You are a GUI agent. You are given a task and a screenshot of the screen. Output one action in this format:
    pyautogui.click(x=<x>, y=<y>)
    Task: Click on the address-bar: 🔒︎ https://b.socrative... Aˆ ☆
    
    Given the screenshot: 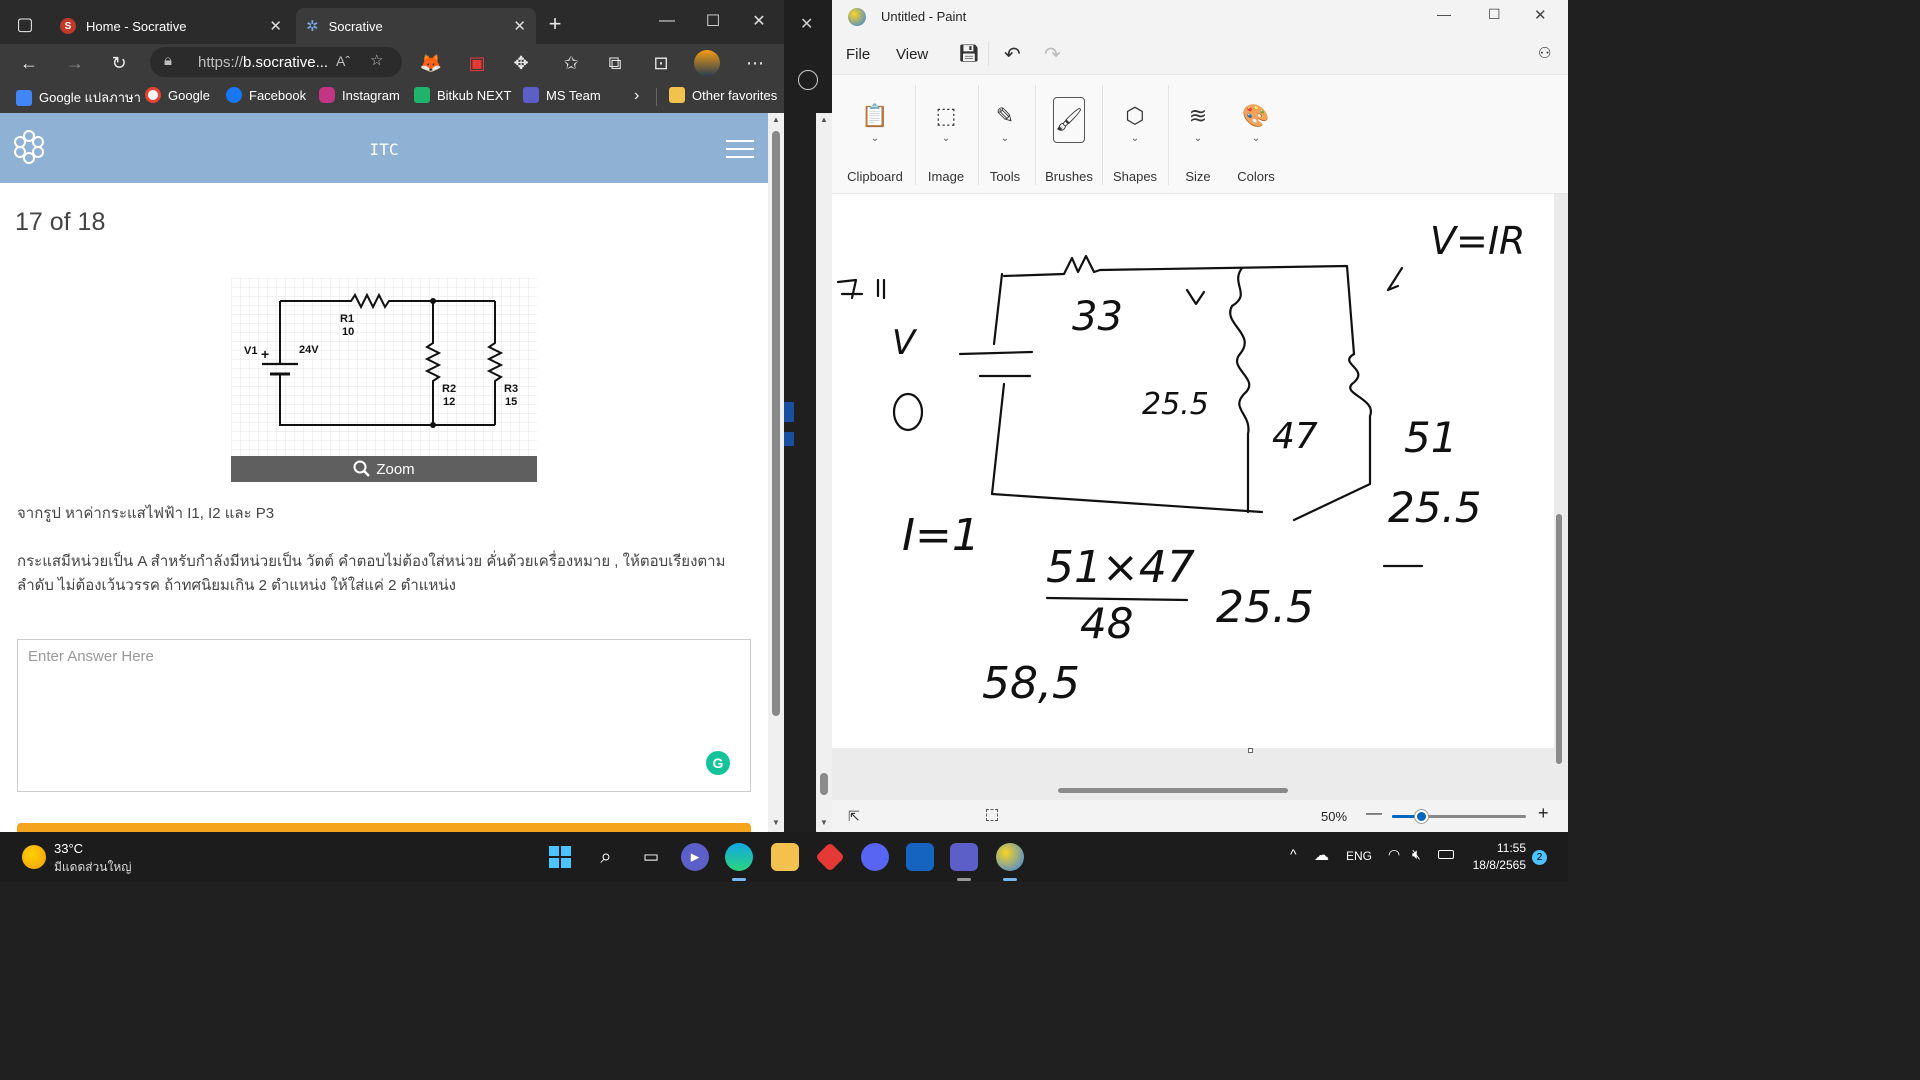 What is the action you would take?
    pyautogui.click(x=276, y=62)
    